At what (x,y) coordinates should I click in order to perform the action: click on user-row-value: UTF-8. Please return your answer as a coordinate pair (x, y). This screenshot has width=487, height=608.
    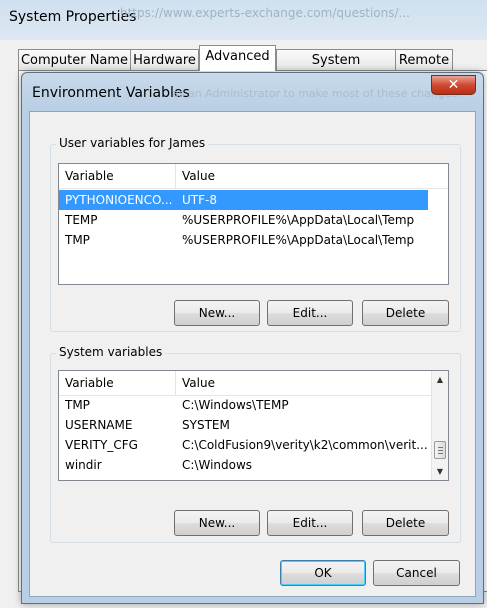
    Looking at the image, I should click on (199, 200).